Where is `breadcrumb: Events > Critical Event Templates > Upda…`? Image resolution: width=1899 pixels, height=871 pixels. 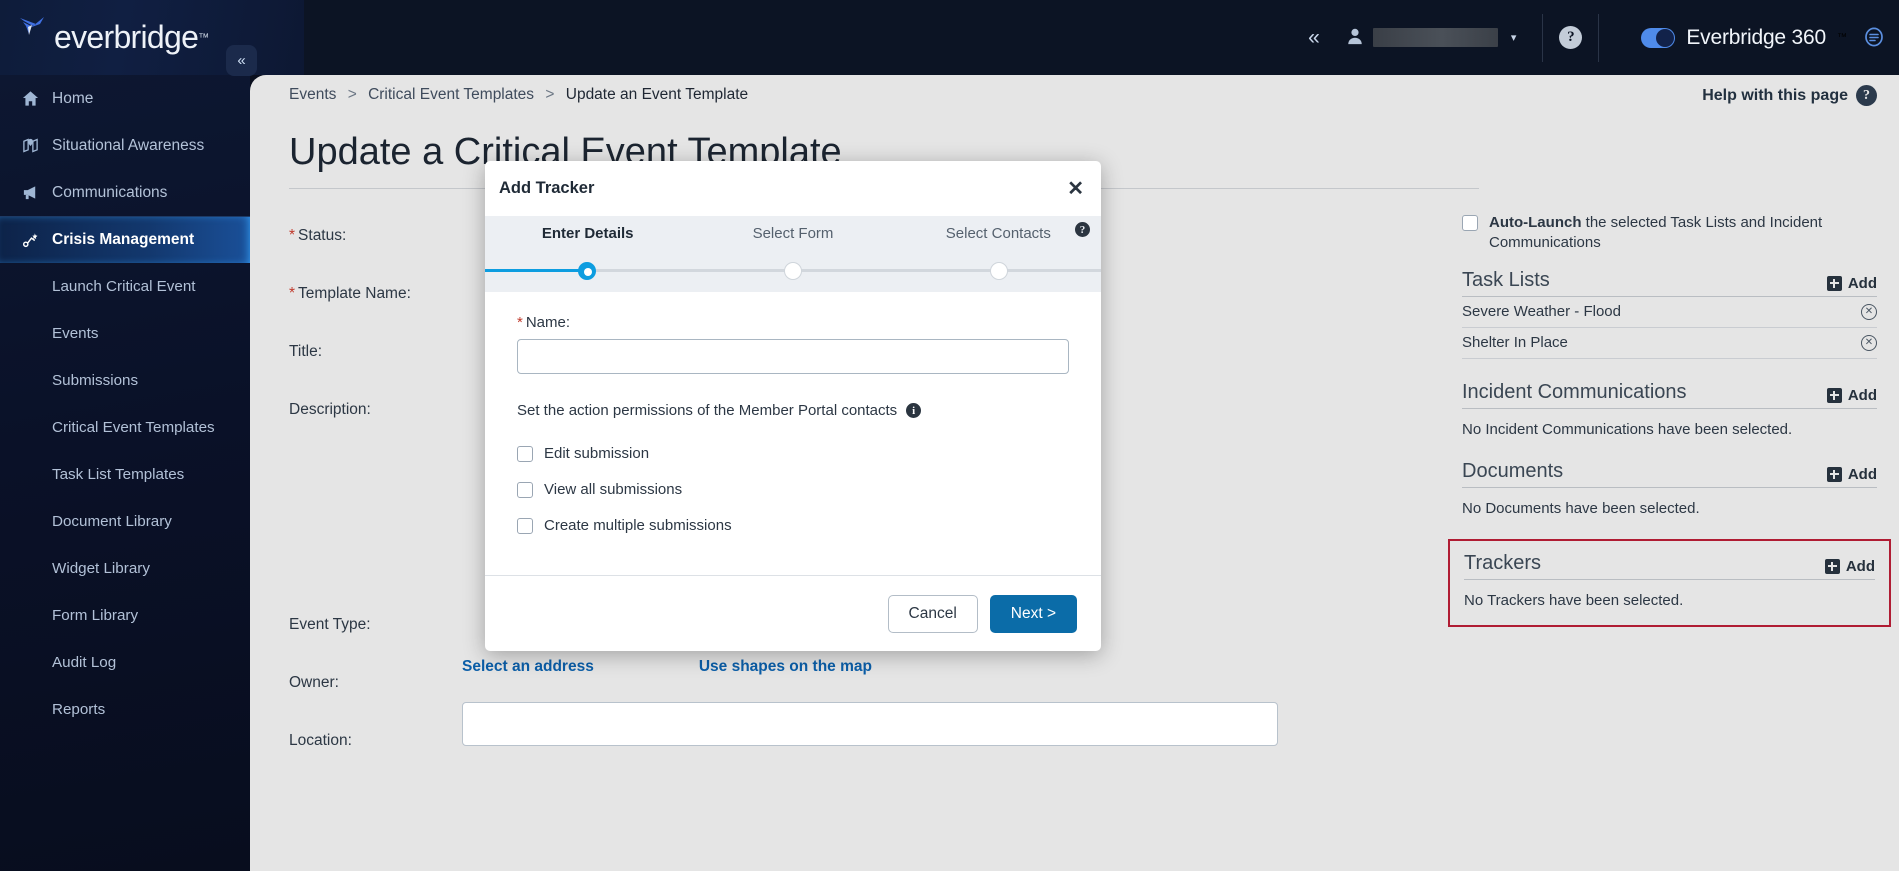 breadcrumb: Events > Critical Event Templates > Upda… is located at coordinates (518, 95).